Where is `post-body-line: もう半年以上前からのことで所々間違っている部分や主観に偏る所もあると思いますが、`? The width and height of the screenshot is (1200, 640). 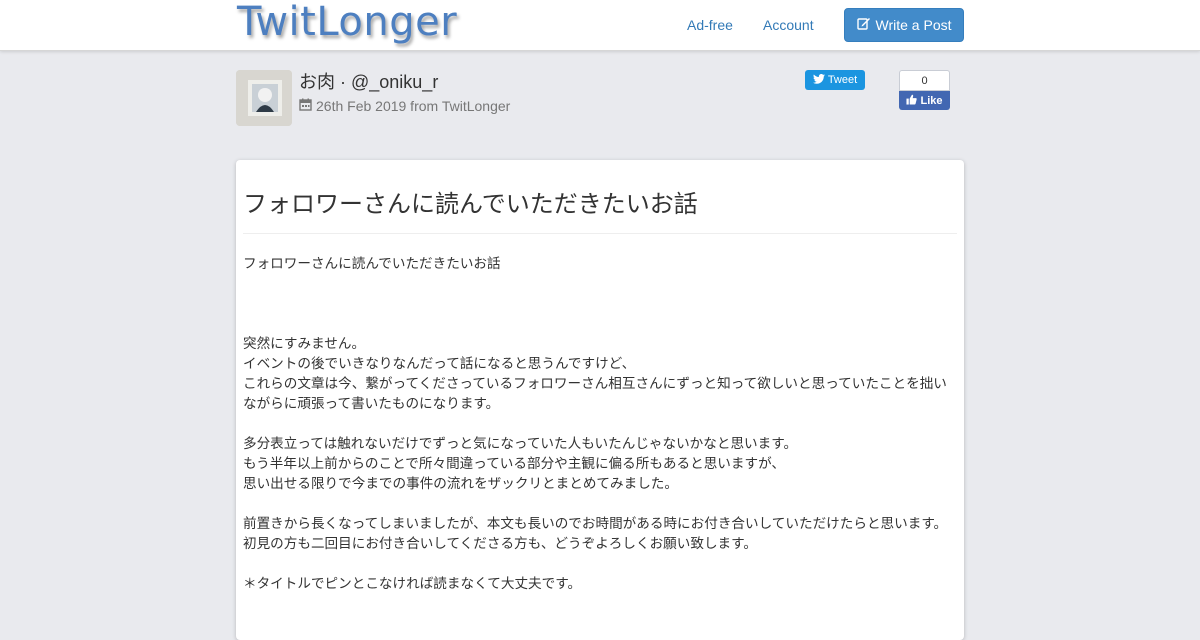 post-body-line: もう半年以上前からのことで所々間違っている部分や主観に偏る所もあると思いますが、 is located at coordinates (514, 464).